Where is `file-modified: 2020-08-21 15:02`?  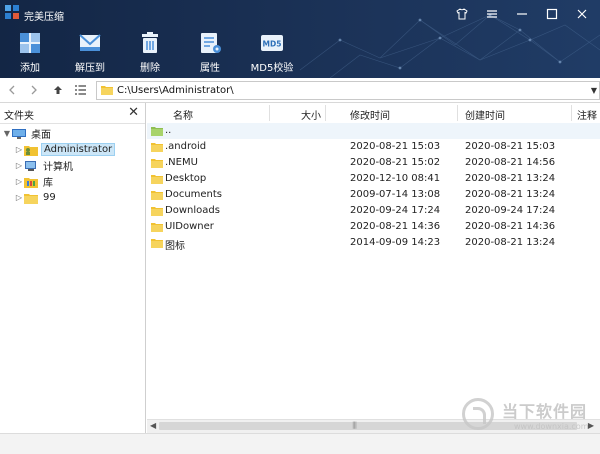
file-modified: 2020-08-21 15:02 is located at coordinates (395, 162).